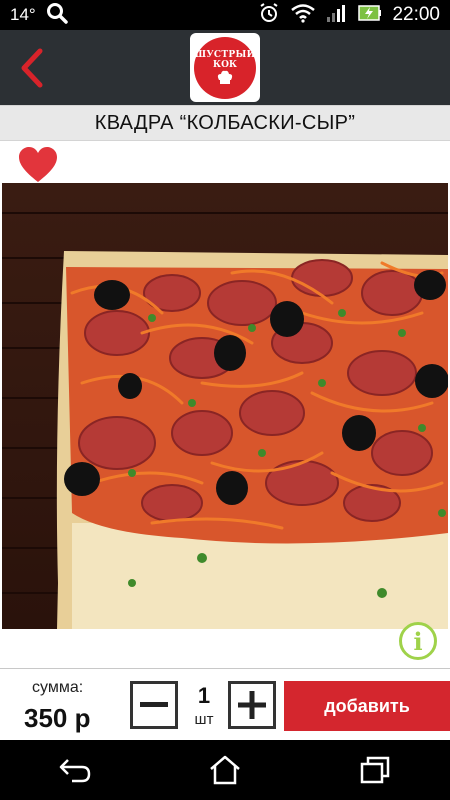 The width and height of the screenshot is (450, 800). What do you see at coordinates (23, 14) in the screenshot?
I see `temperature-text: 14°` at bounding box center [23, 14].